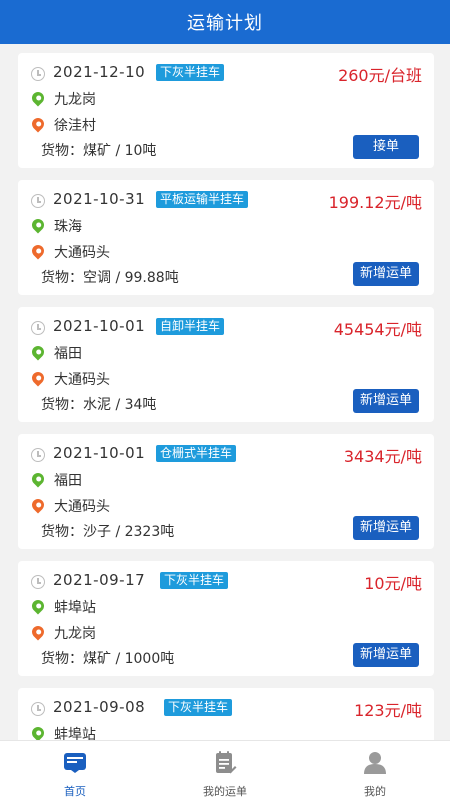 The width and height of the screenshot is (450, 800). What do you see at coordinates (388, 710) in the screenshot?
I see `order-price: 123元/吨` at bounding box center [388, 710].